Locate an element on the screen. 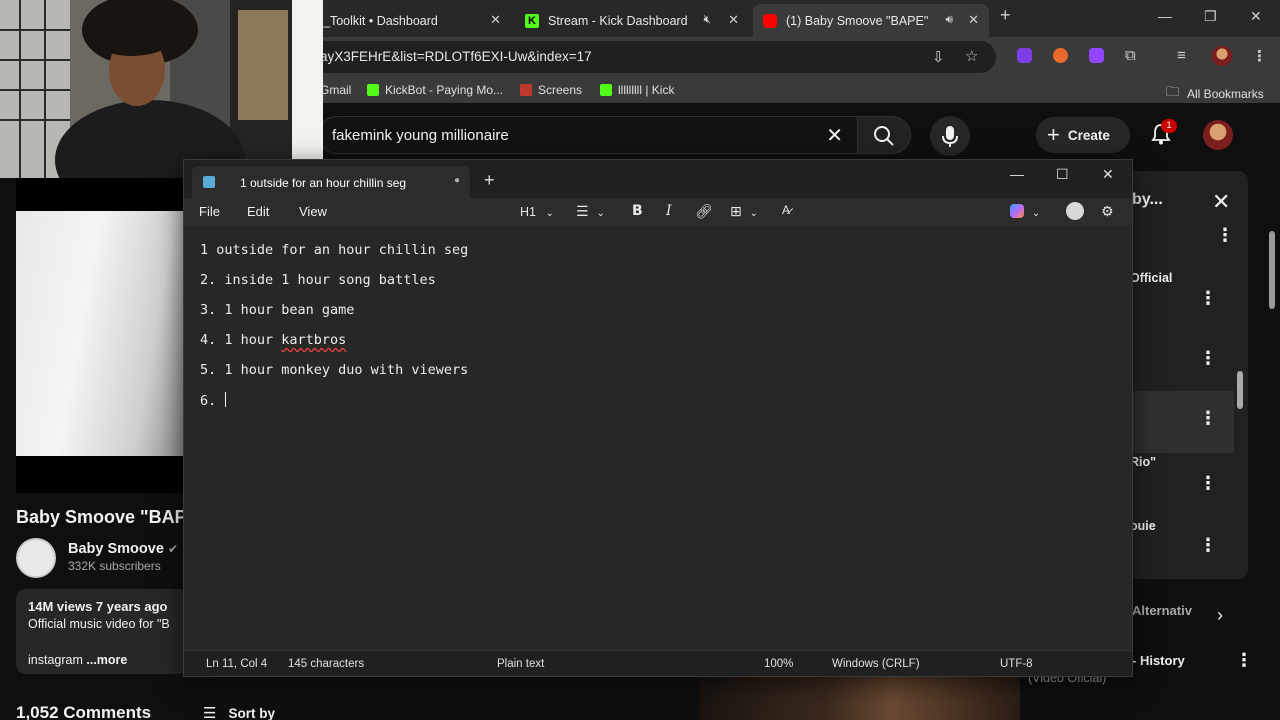 The width and height of the screenshot is (1280, 720). muted-speaker-icon: 🔇︎ is located at coordinates (707, 19).